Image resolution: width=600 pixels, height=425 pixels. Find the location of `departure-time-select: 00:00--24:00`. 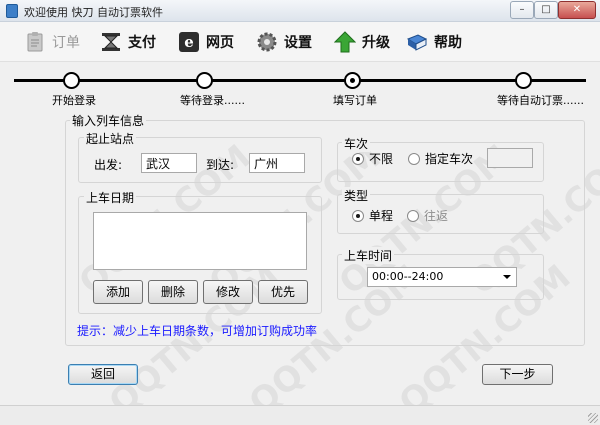

departure-time-select: 00:00--24:00 is located at coordinates (442, 277).